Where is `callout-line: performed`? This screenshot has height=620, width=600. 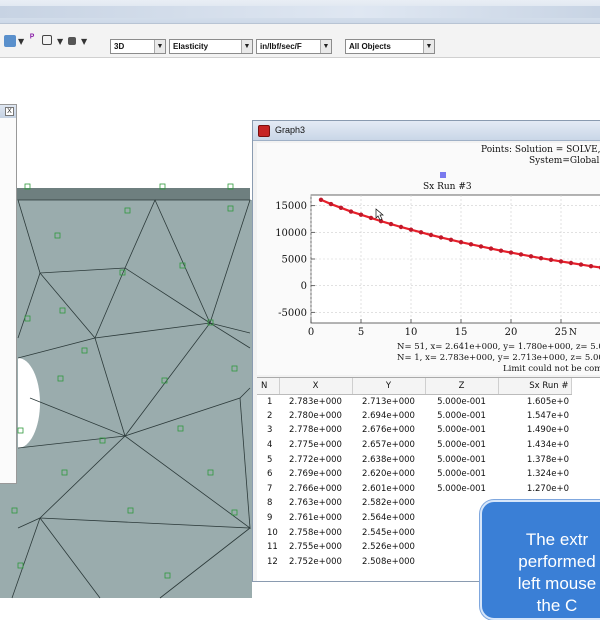
callout-line: performed is located at coordinates (557, 561).